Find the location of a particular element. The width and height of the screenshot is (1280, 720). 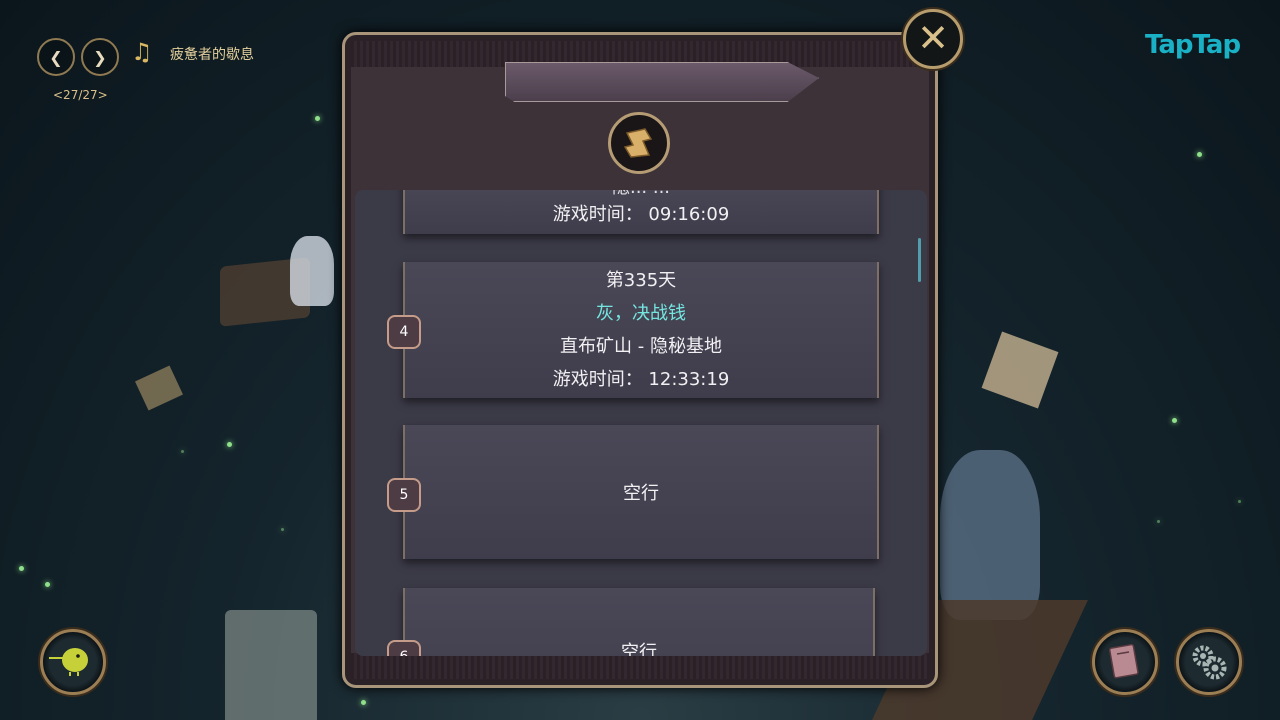

track-counter: <27/27> is located at coordinates (80, 95).